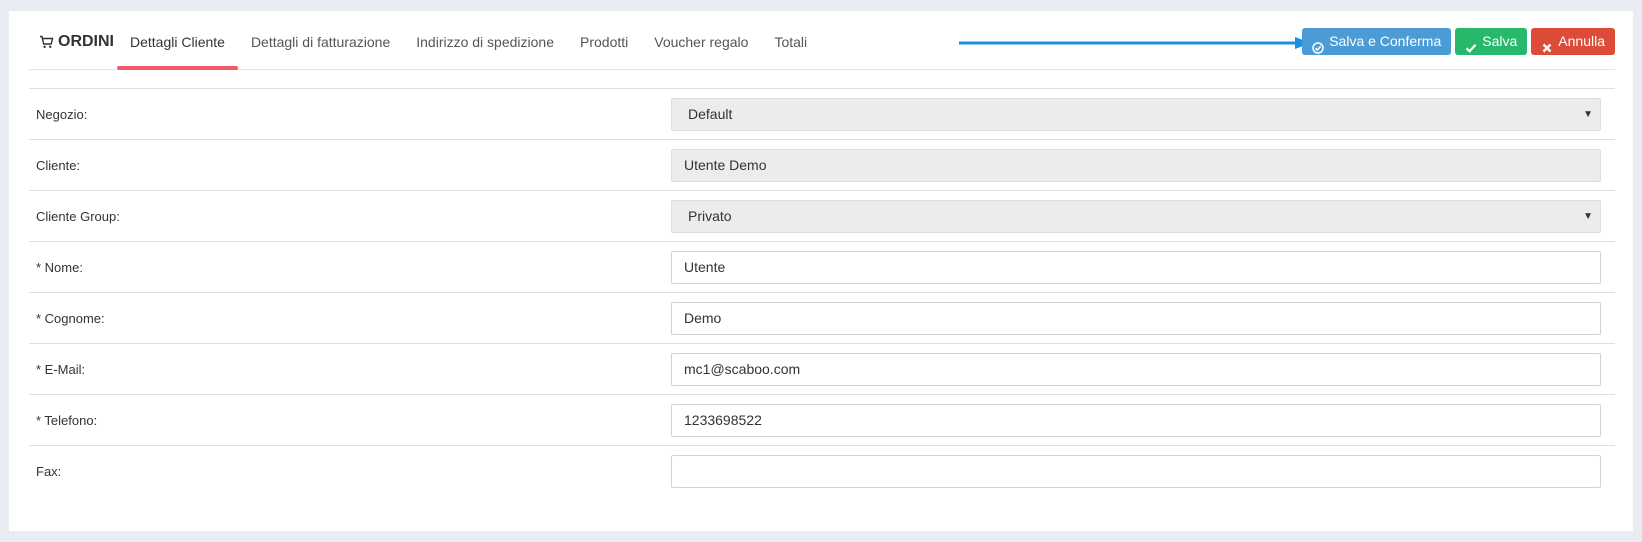 This screenshot has height=542, width=1642. I want to click on save-label: Salva, so click(1500, 41).